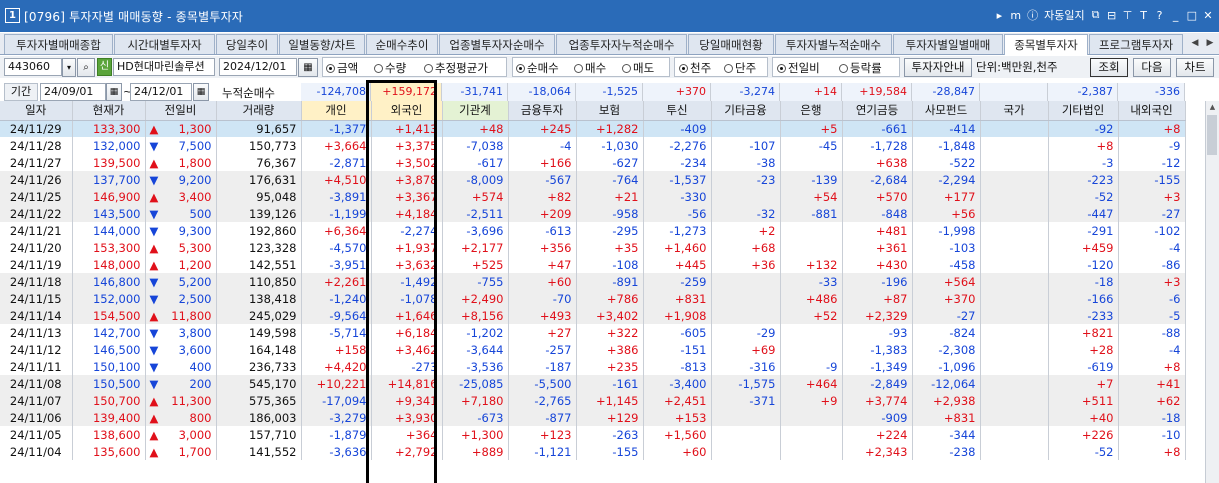 The image size is (1219, 483). Describe the element at coordinates (1128, 15) in the screenshot. I see `pin-icon: ⊤` at that location.